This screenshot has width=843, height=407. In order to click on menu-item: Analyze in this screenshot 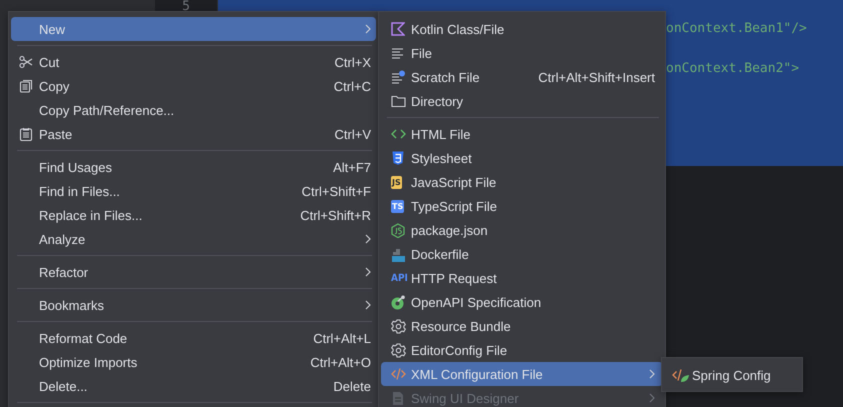, I will do `click(193, 239)`.